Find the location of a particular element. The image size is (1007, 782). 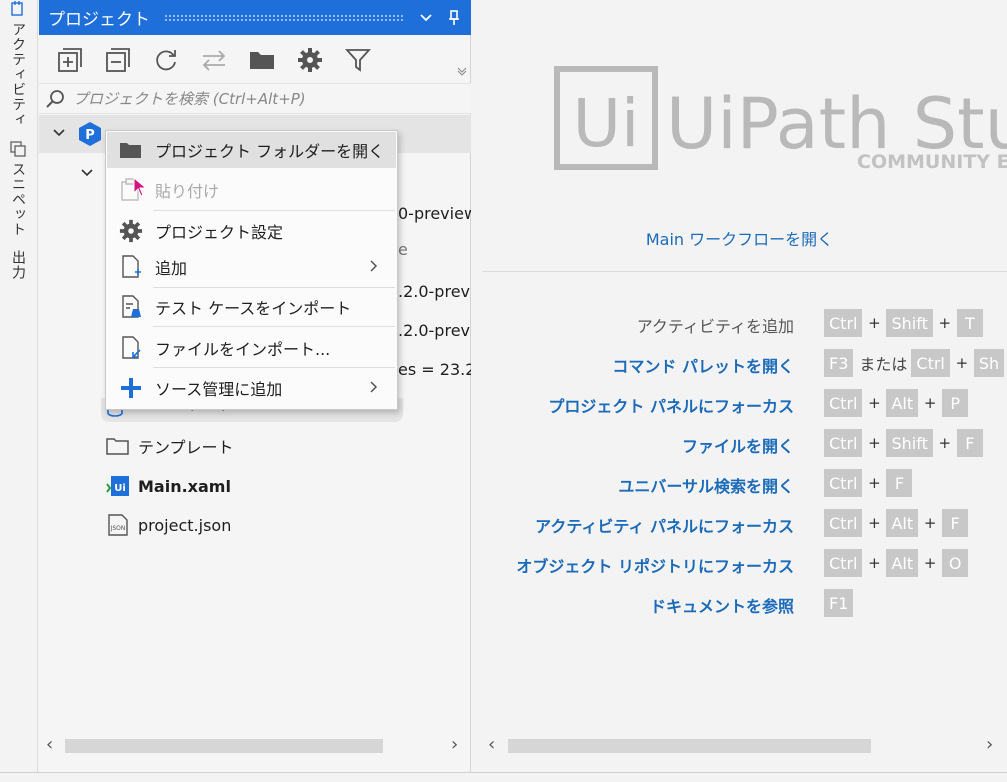

tree-item-text: 0-preview is located at coordinates (434, 213).